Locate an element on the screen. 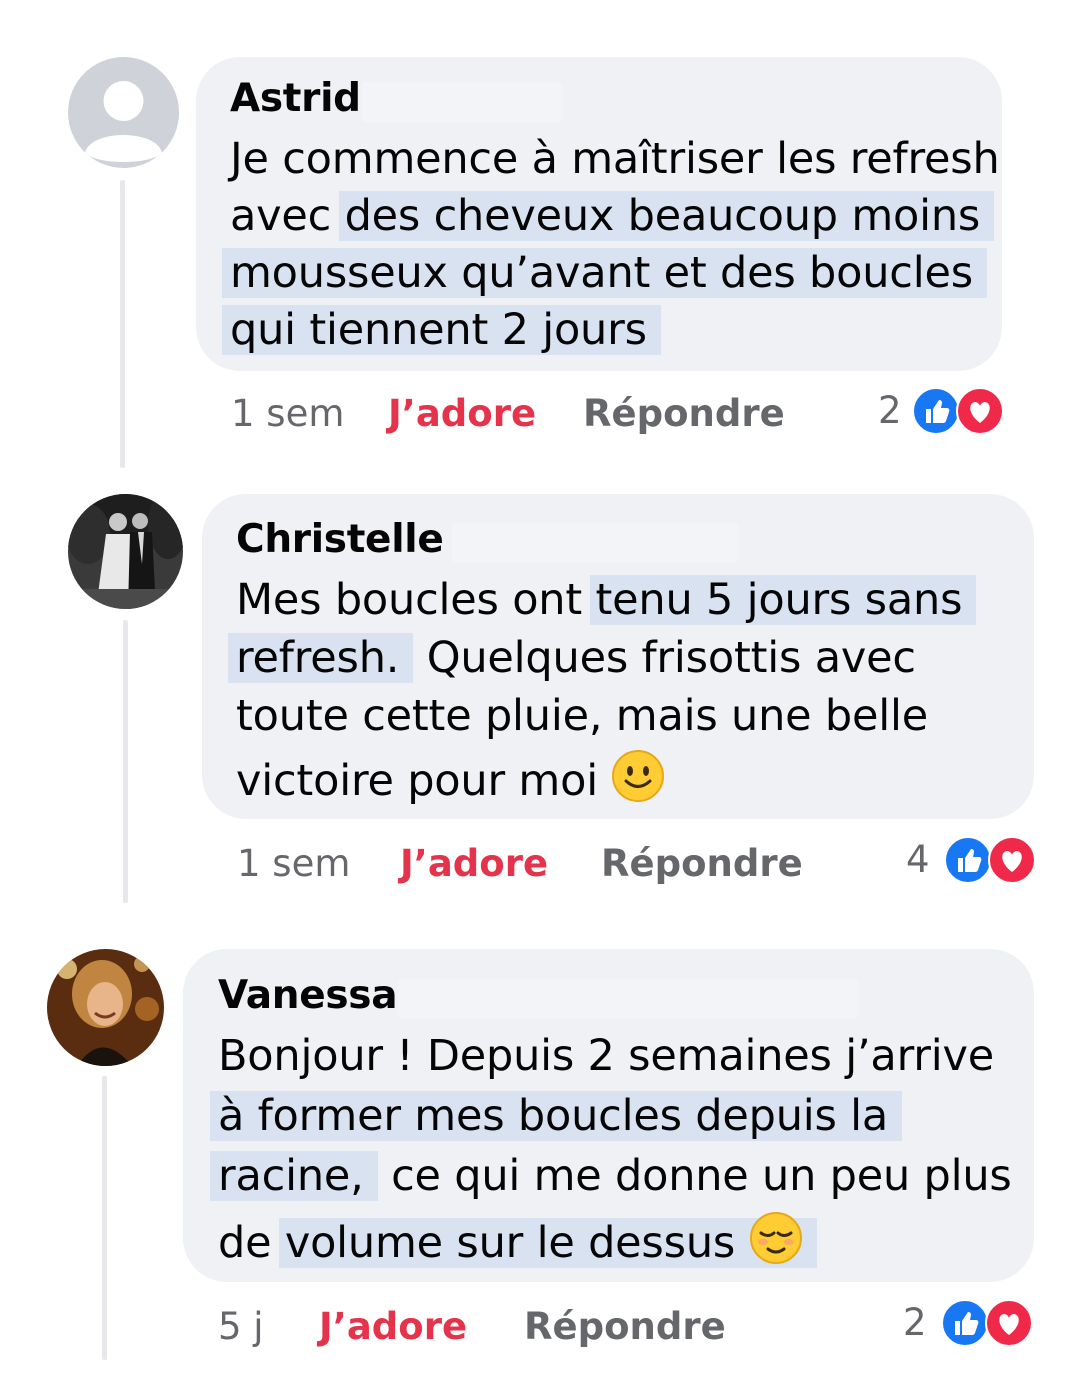 This screenshot has height=1378, width=1080. reaction-count: 2 is located at coordinates (915, 1322).